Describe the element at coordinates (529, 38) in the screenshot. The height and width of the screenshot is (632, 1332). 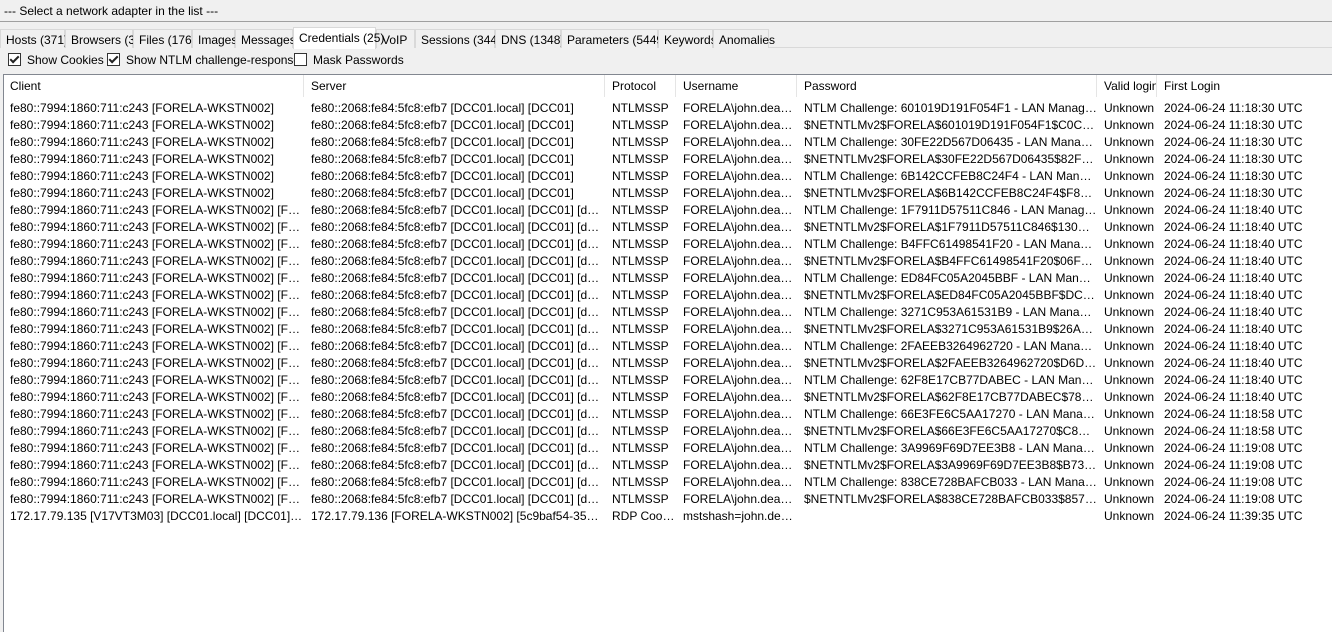
I see `tab-dns: DNS (1348)` at that location.